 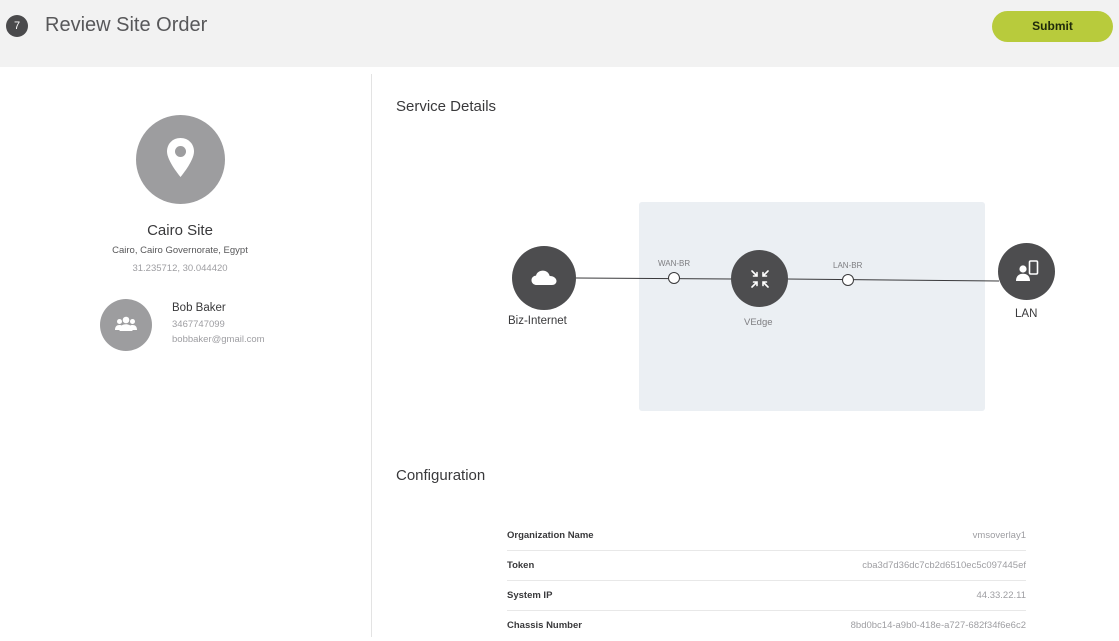 I want to click on lan-port, so click(x=848, y=280).